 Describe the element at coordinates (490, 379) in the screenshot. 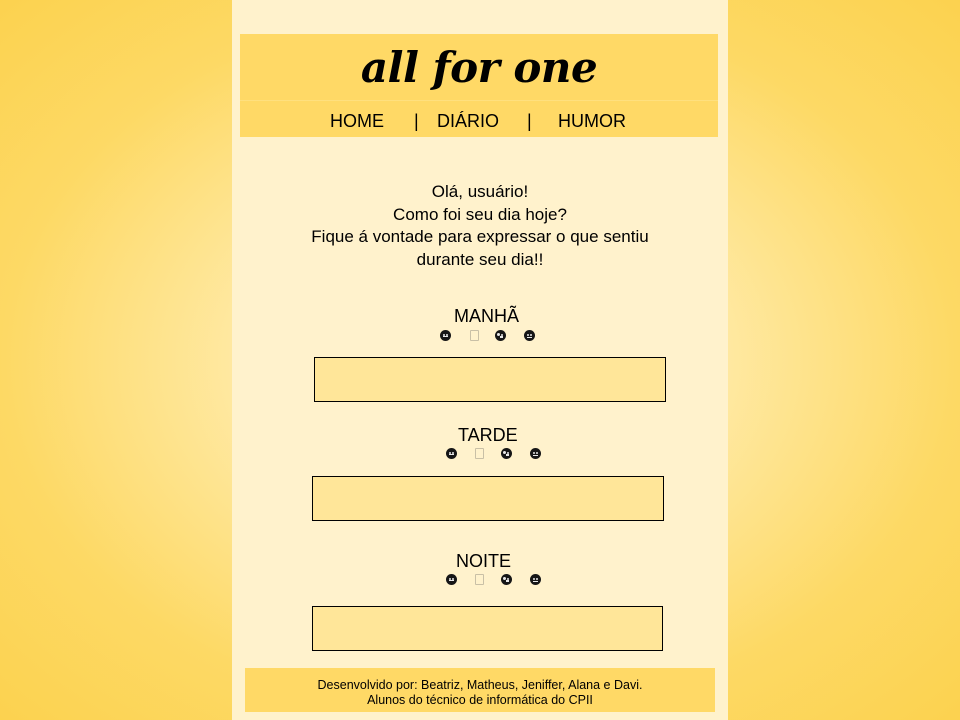

I see `diary-textbox-manha` at that location.